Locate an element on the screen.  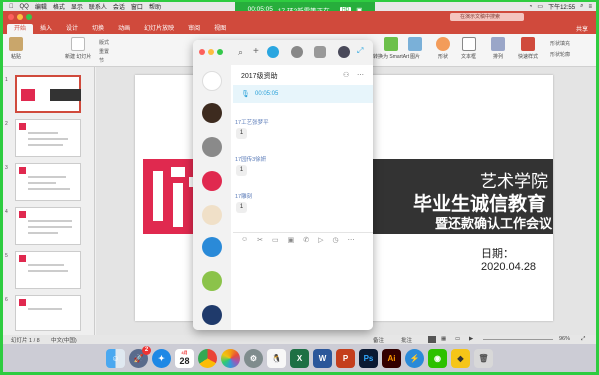
safari-icon: ✦ is located at coordinates (161, 358).